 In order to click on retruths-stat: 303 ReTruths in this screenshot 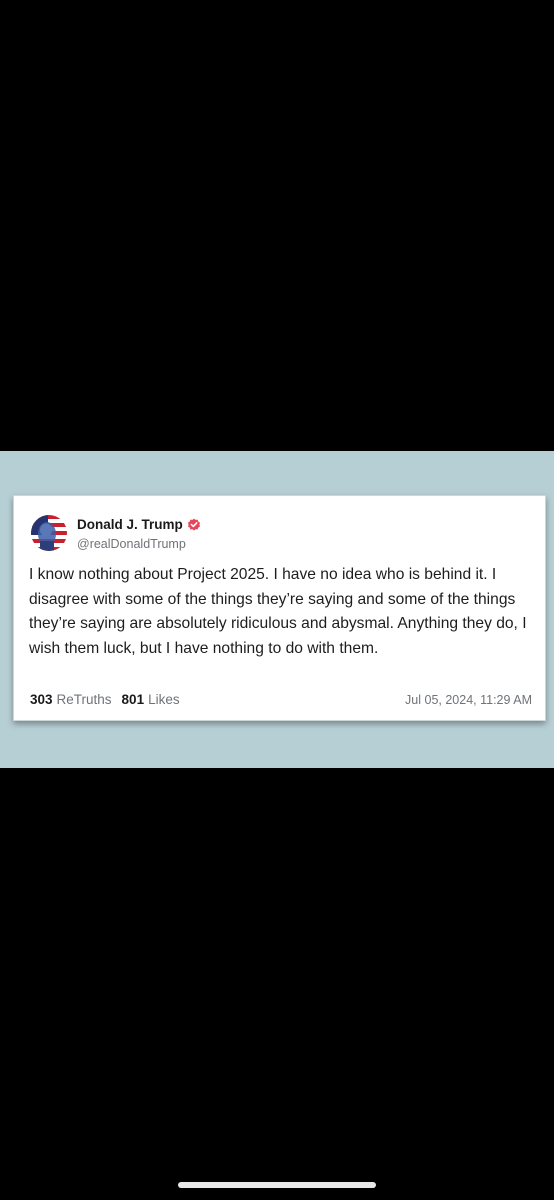, I will do `click(71, 699)`.